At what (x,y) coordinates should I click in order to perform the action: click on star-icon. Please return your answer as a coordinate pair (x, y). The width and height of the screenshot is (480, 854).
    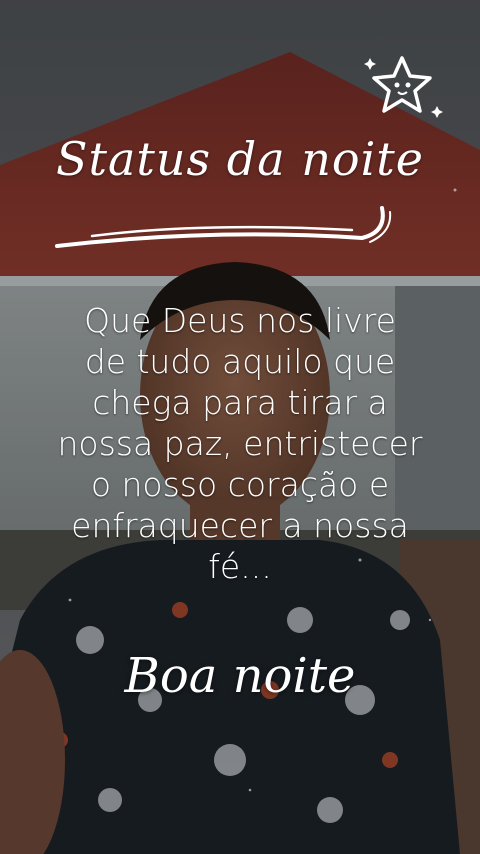
    Looking at the image, I should click on (405, 90).